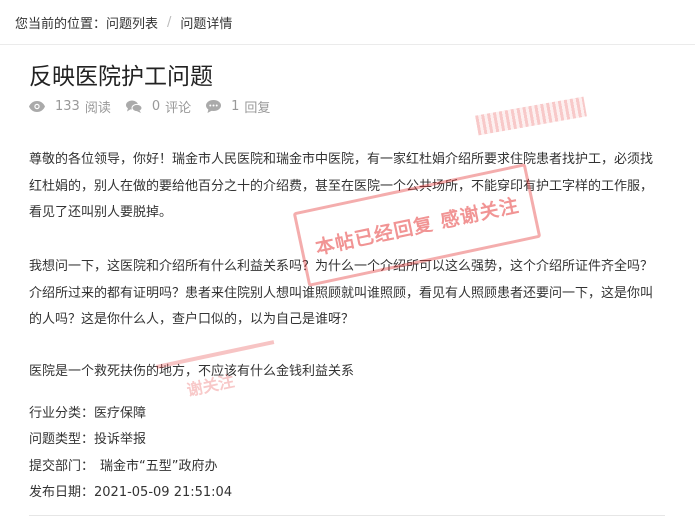 Image resolution: width=695 pixels, height=521 pixels. Describe the element at coordinates (192, 371) in the screenshot. I see `question-paragraph-3: 医院是一个救死扶伤的地方，不应该有什么金钱利益关系` at that location.